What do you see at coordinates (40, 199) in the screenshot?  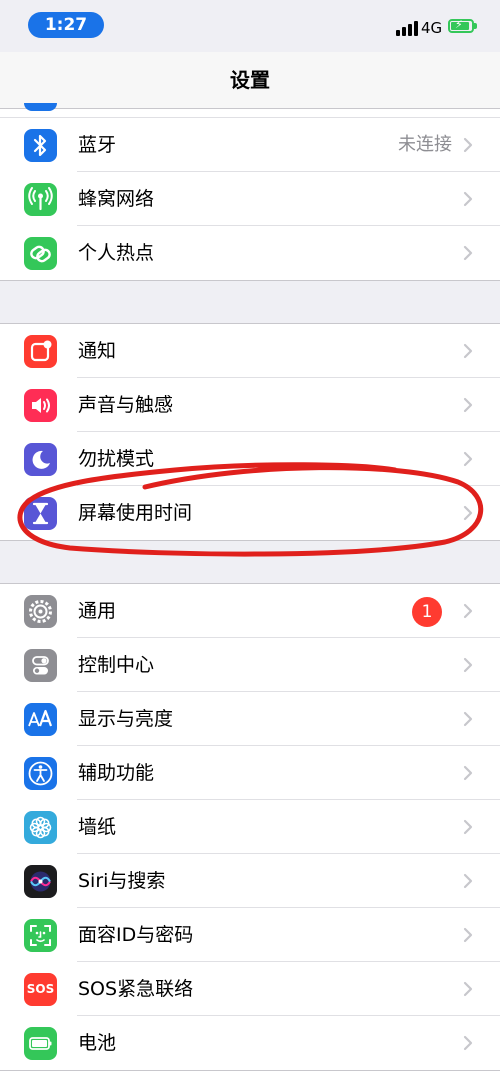 I see `cellular-antenna-icon` at bounding box center [40, 199].